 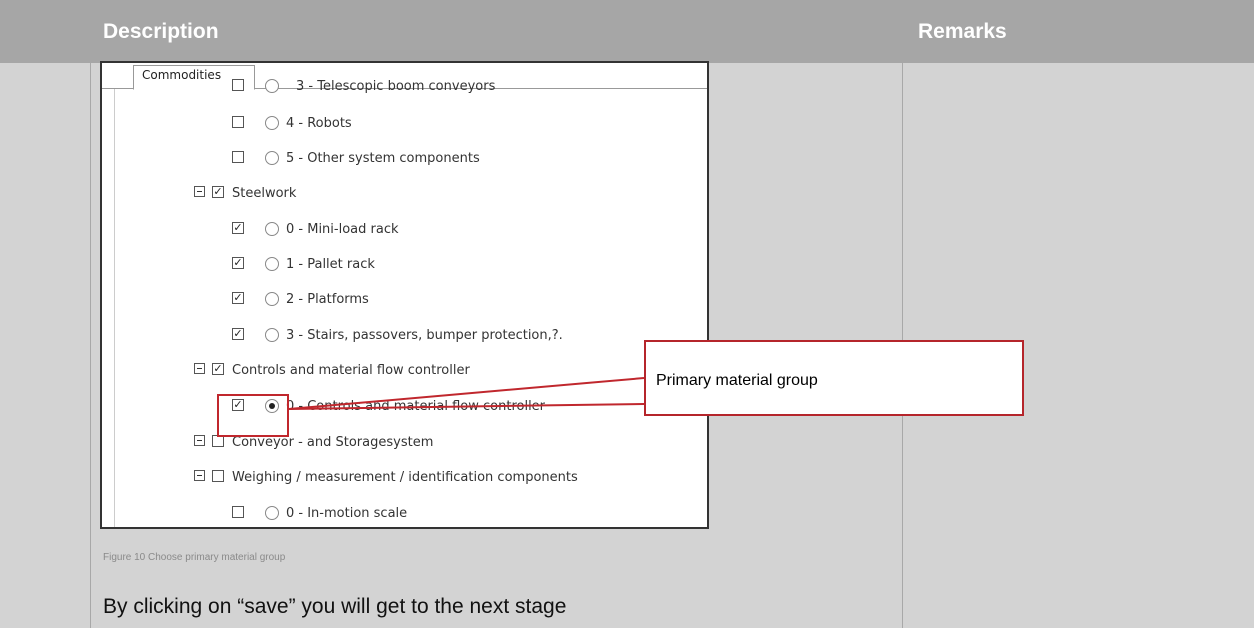 I want to click on callout-box: Primary material group, so click(x=834, y=378).